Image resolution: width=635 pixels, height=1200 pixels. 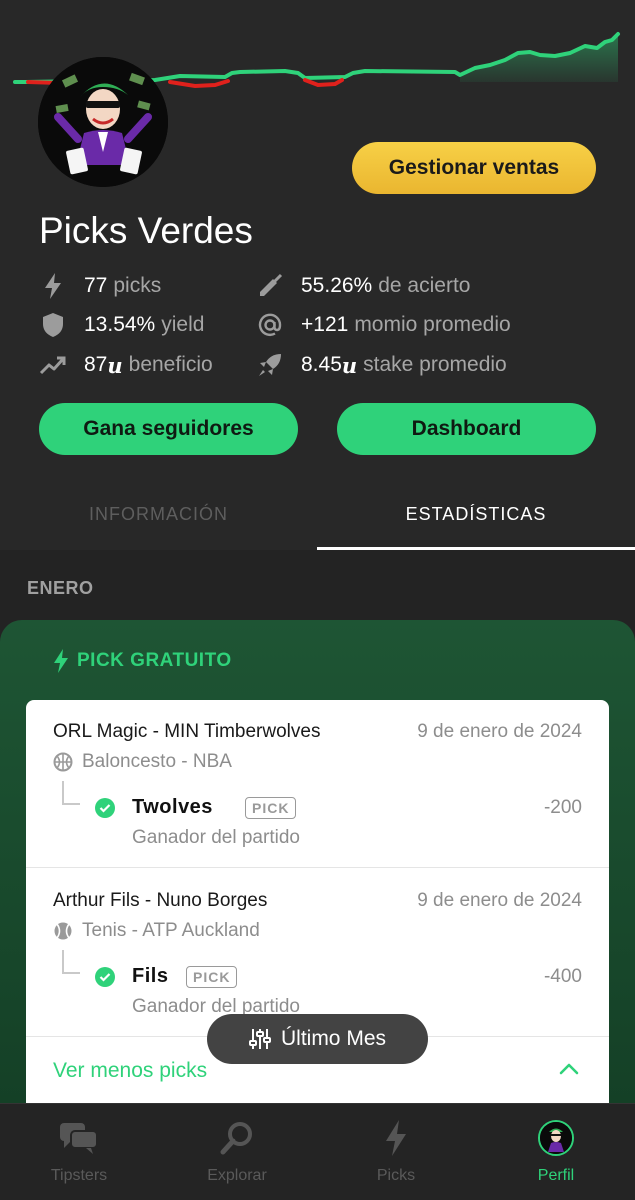 What do you see at coordinates (432, 324) in the screenshot?
I see `stat-momio-label: momio promedio` at bounding box center [432, 324].